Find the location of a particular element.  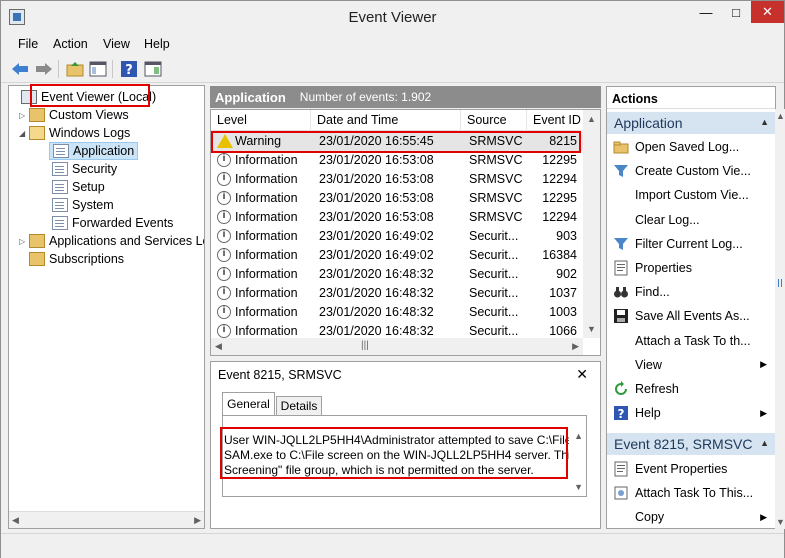

cell-date: 23/01/2020 16:53:08 is located at coordinates (376, 198).